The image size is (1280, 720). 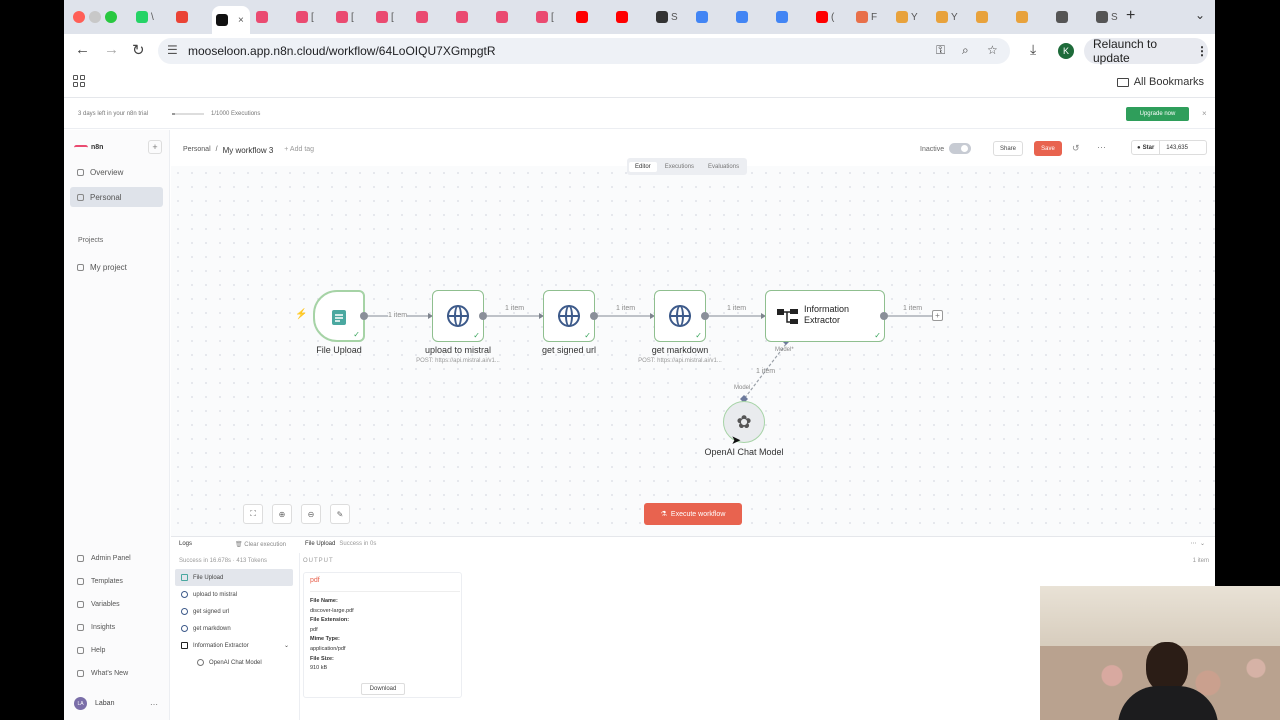 I want to click on bookmark-star-icon: ☆, so click(x=992, y=50).